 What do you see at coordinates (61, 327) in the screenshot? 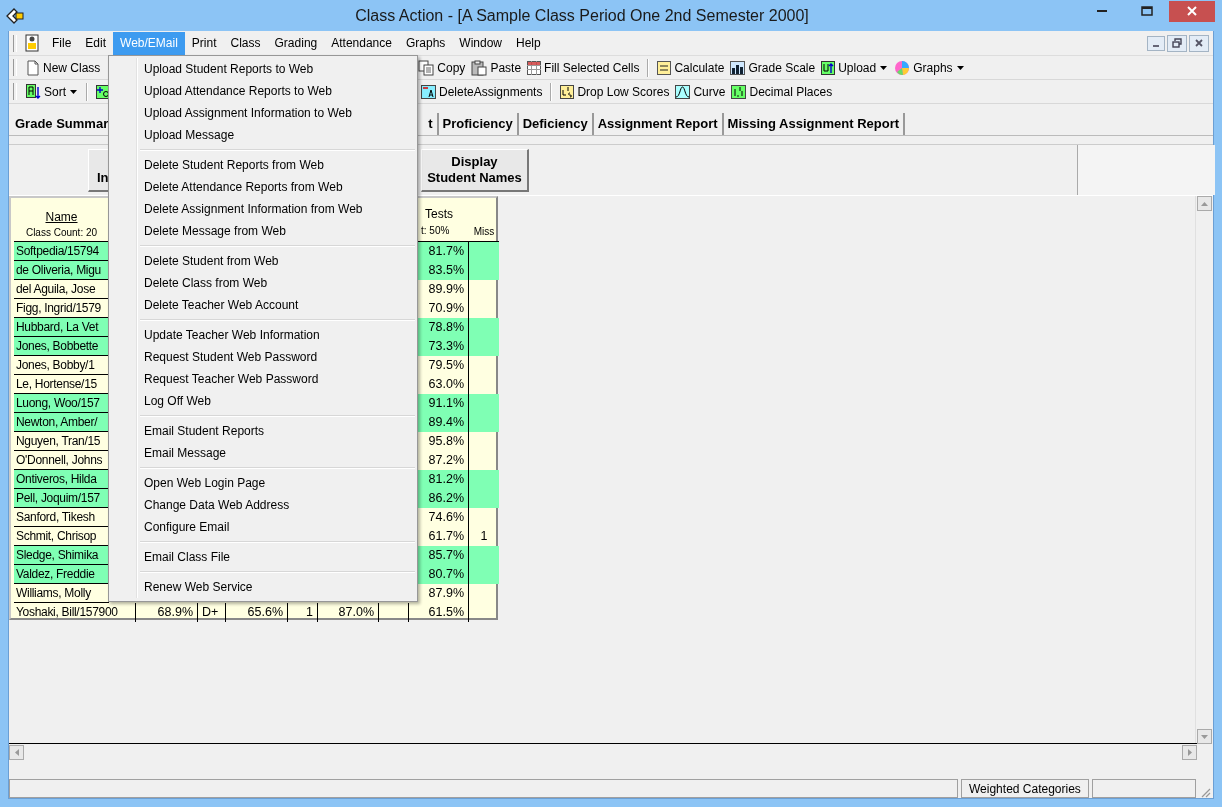
I see `table-cell: Hubbard, La Vet` at bounding box center [61, 327].